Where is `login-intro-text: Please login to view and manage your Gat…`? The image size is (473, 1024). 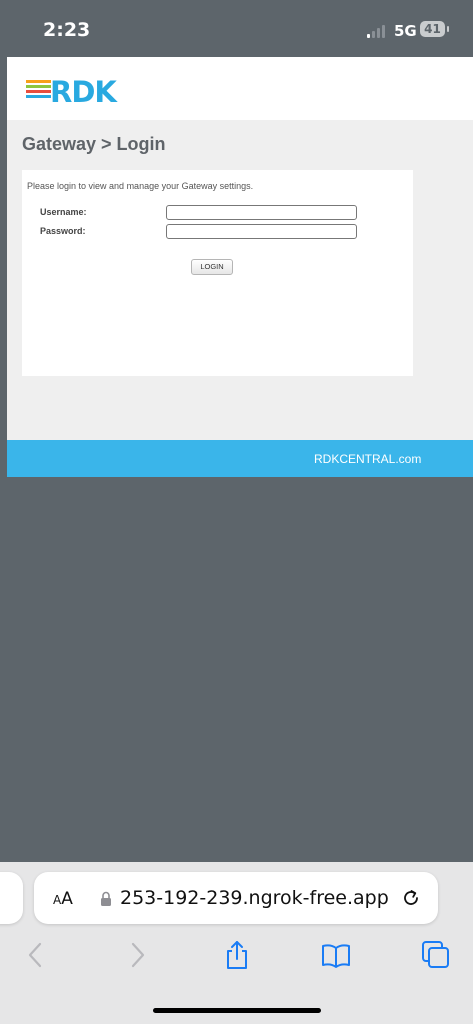
login-intro-text: Please login to view and manage your Gat… is located at coordinates (140, 186).